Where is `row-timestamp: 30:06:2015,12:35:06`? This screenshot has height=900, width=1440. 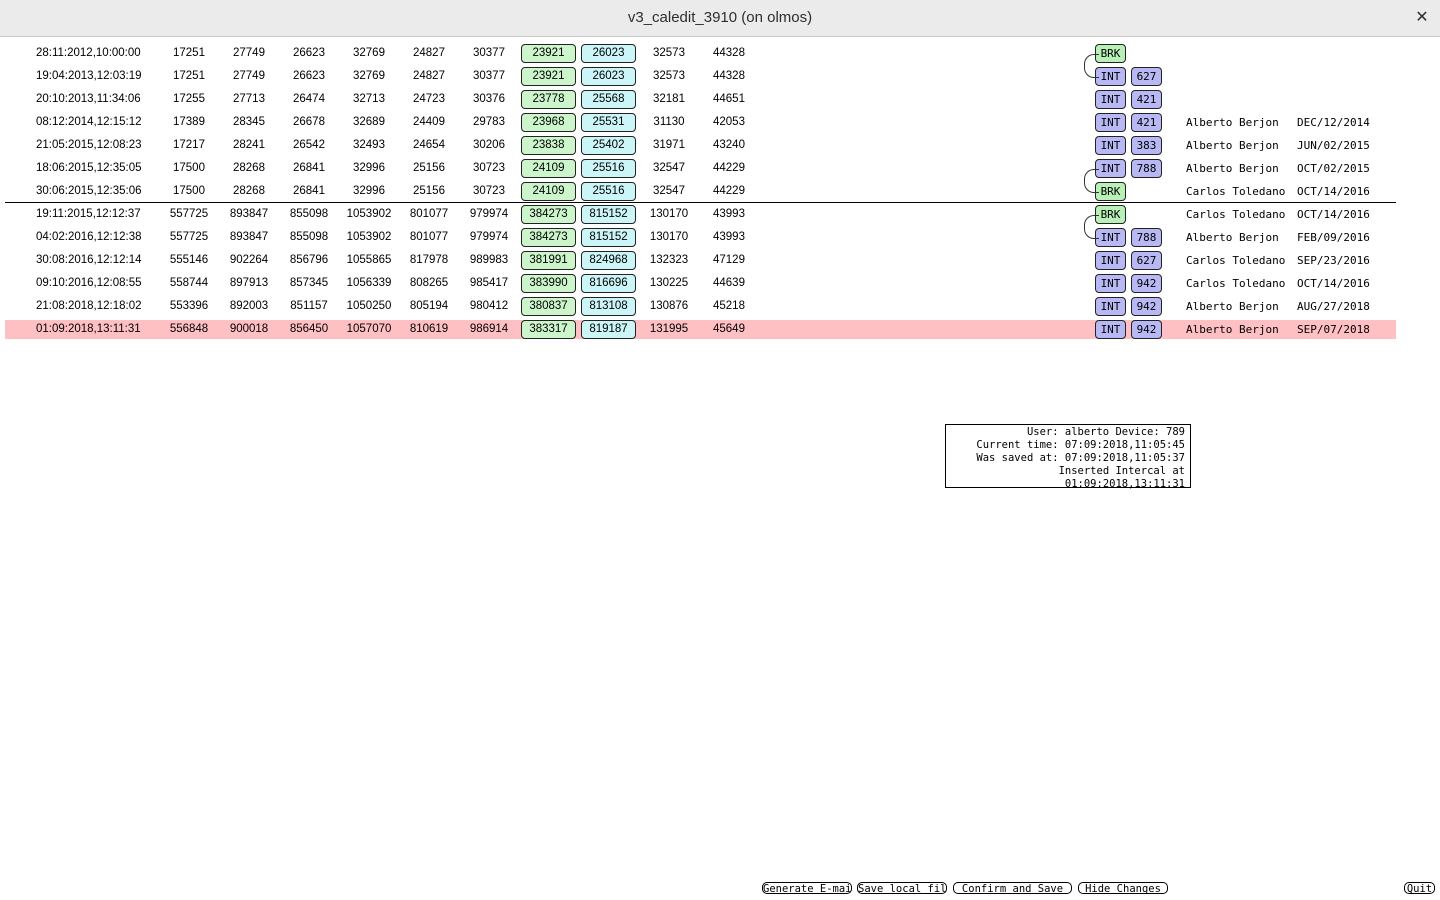
row-timestamp: 30:06:2015,12:35:06 is located at coordinates (89, 191).